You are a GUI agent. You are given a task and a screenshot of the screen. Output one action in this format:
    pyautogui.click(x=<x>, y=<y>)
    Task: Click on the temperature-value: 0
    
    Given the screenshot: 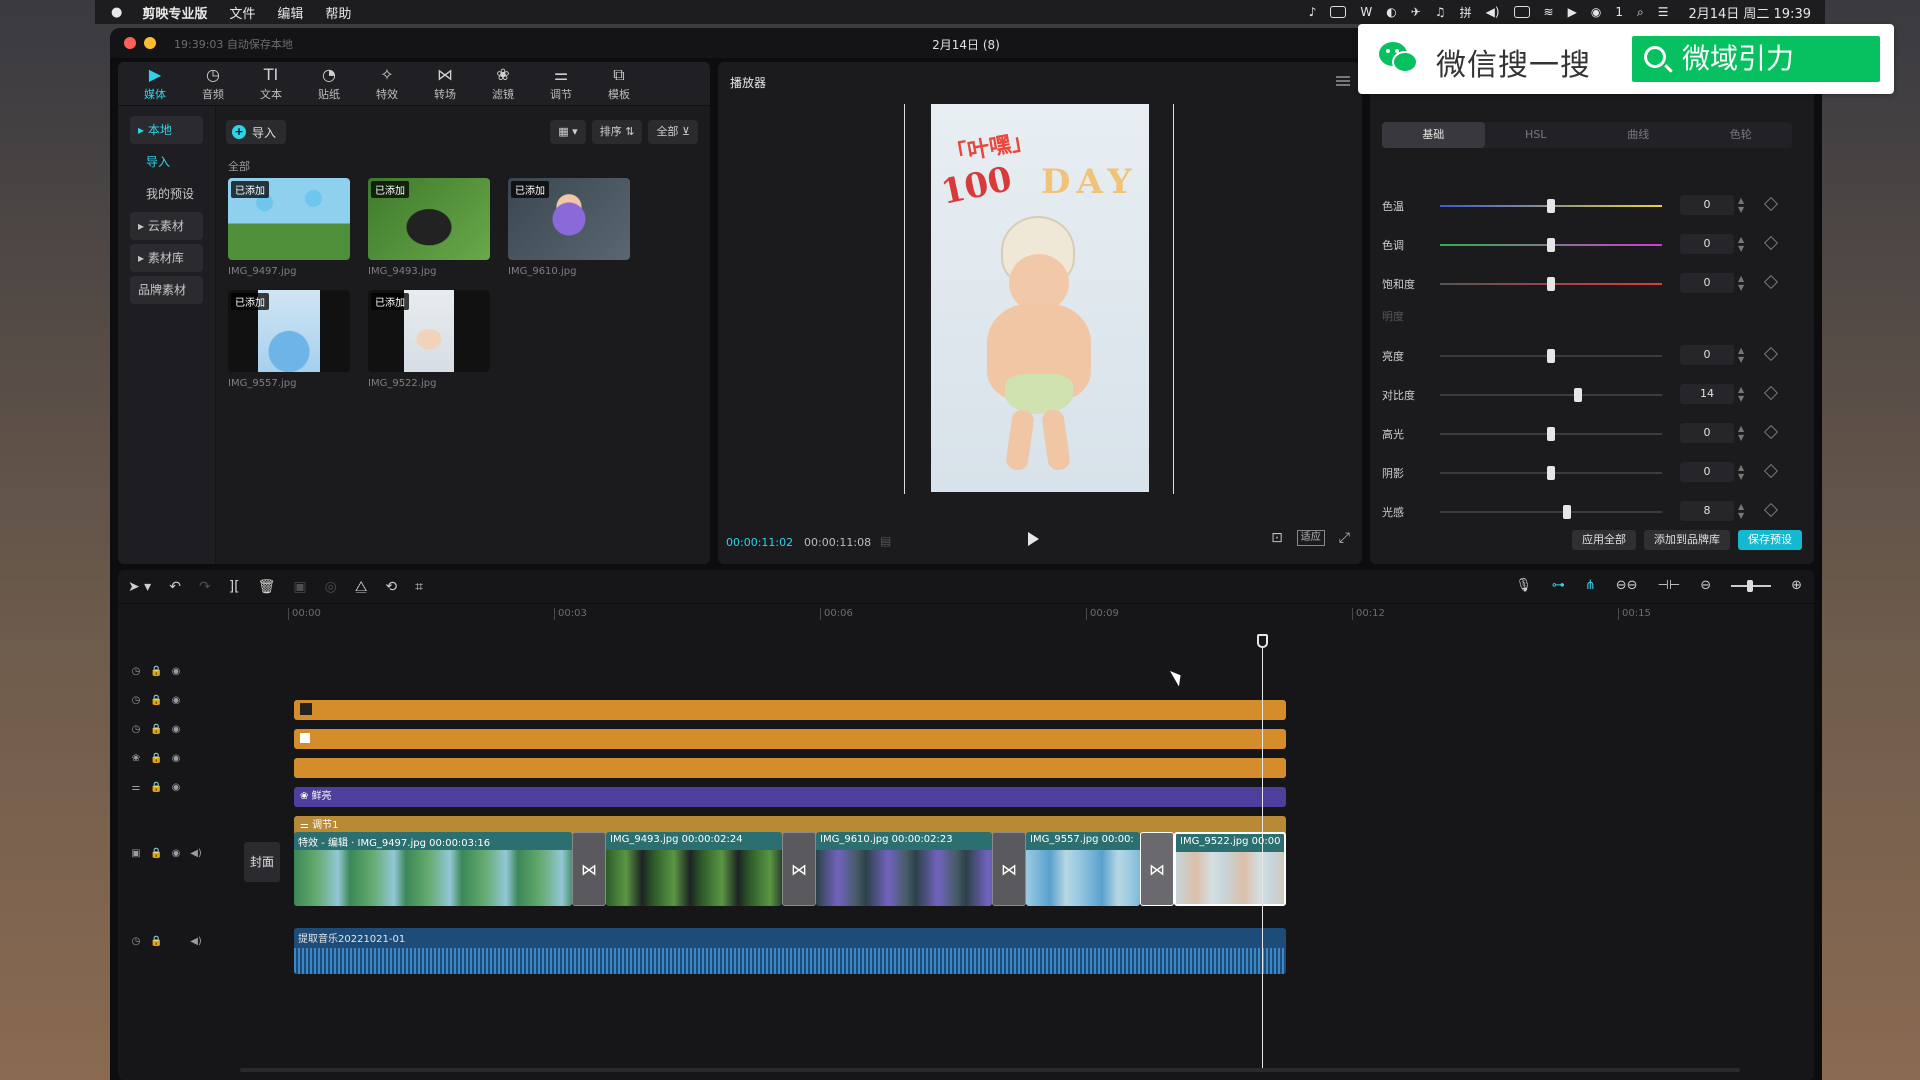 What is the action you would take?
    pyautogui.click(x=1707, y=205)
    